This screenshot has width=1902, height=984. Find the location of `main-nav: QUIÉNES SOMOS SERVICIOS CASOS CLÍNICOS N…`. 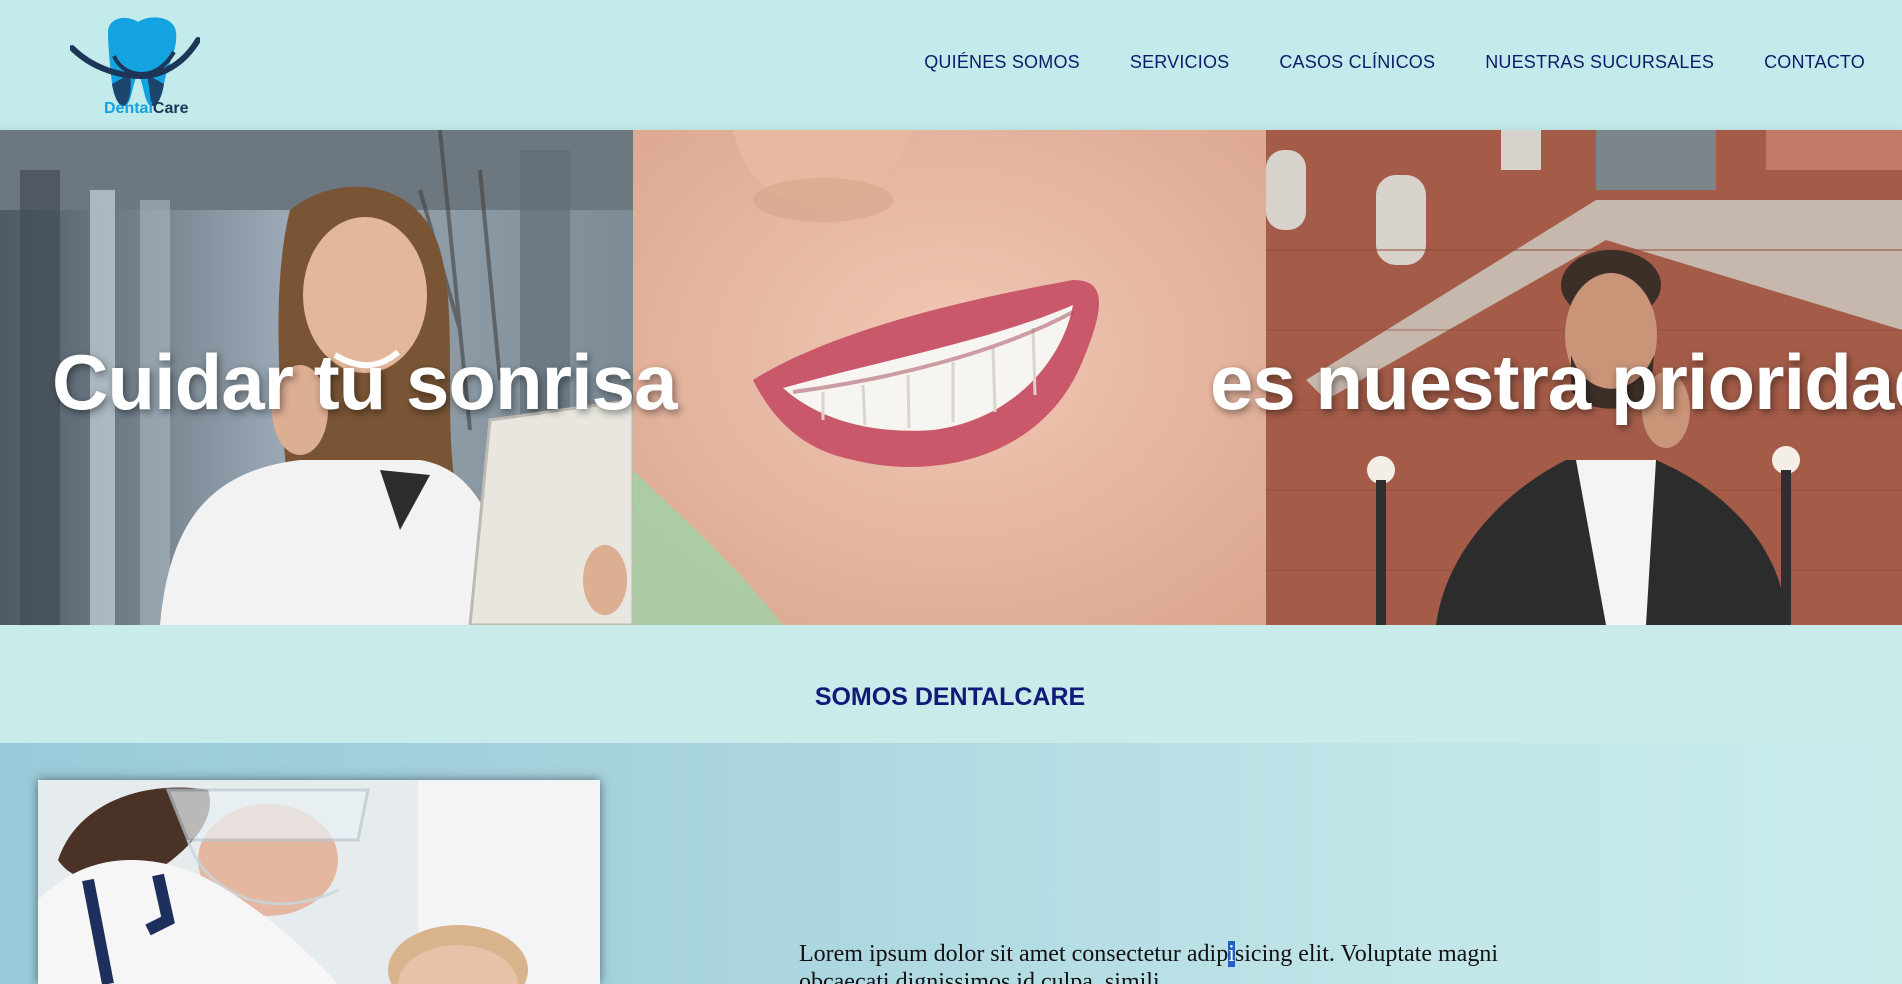

main-nav: QUIÉNES SOMOS SERVICIOS CASOS CLÍNICOS N… is located at coordinates (1394, 62).